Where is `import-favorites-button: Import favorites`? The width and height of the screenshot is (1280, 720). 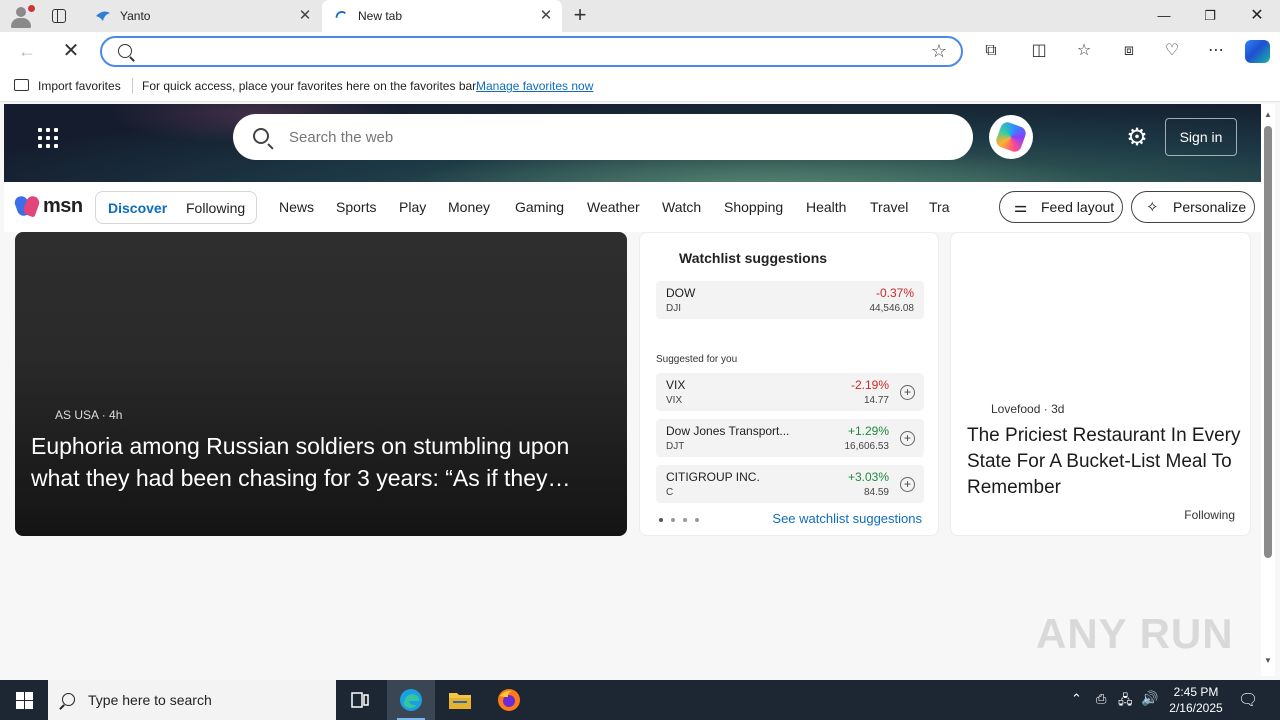
import-favorites-button: Import favorites is located at coordinates (79, 86).